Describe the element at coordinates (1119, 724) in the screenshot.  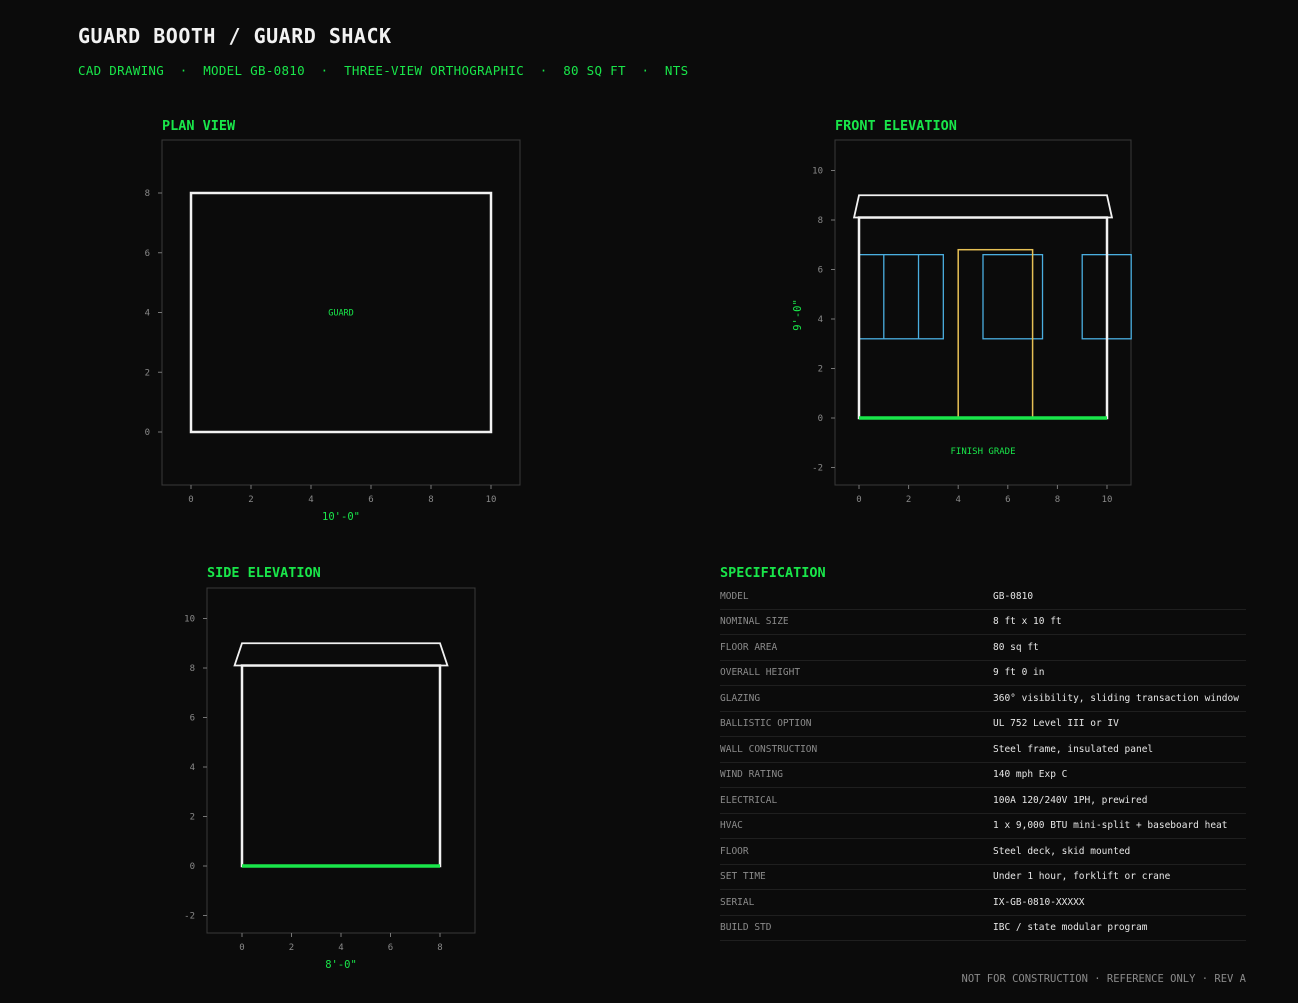
I see `spec-value: UL 752 Level III or IV` at that location.